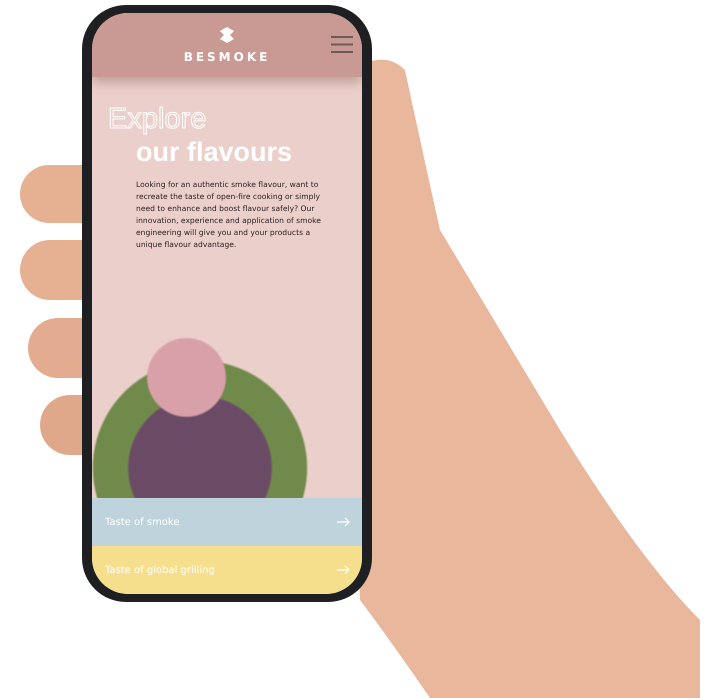 This screenshot has height=698, width=711. I want to click on category-link: Taste of global grilling, so click(227, 570).